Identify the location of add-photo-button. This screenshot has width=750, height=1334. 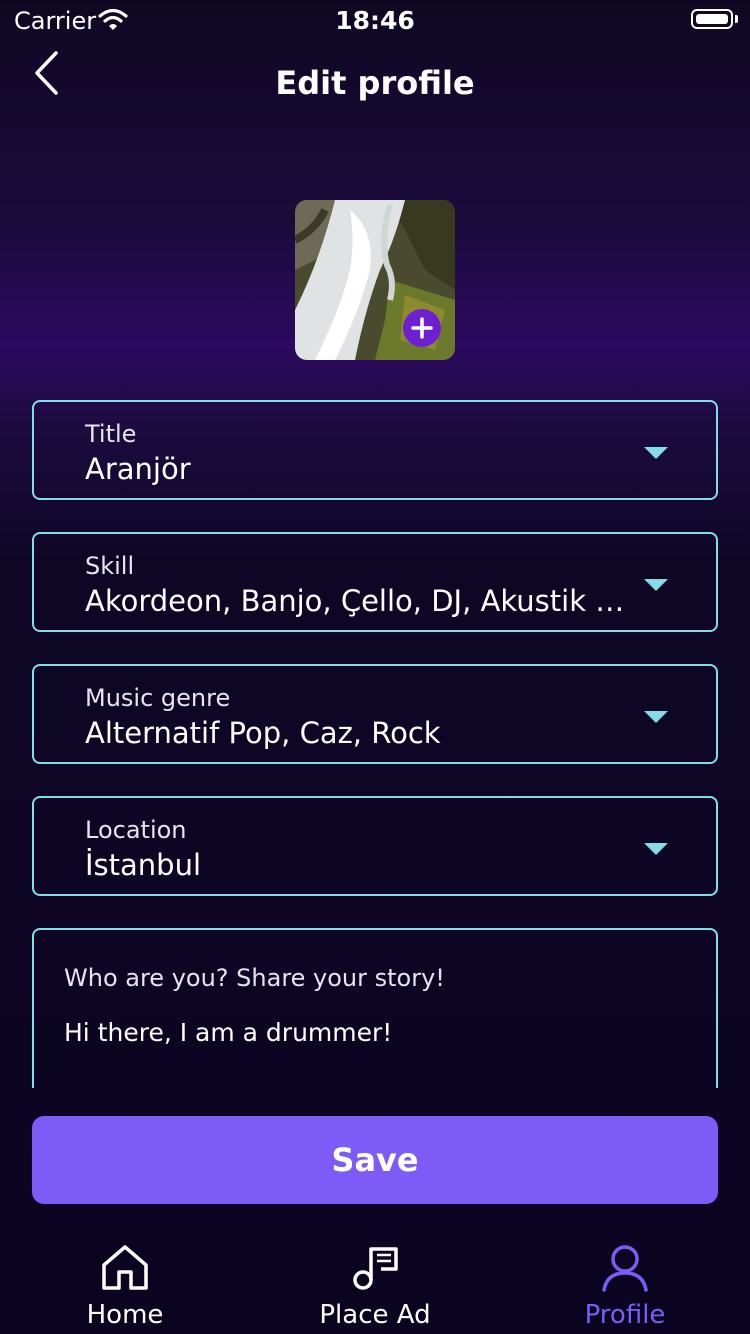
(422, 328).